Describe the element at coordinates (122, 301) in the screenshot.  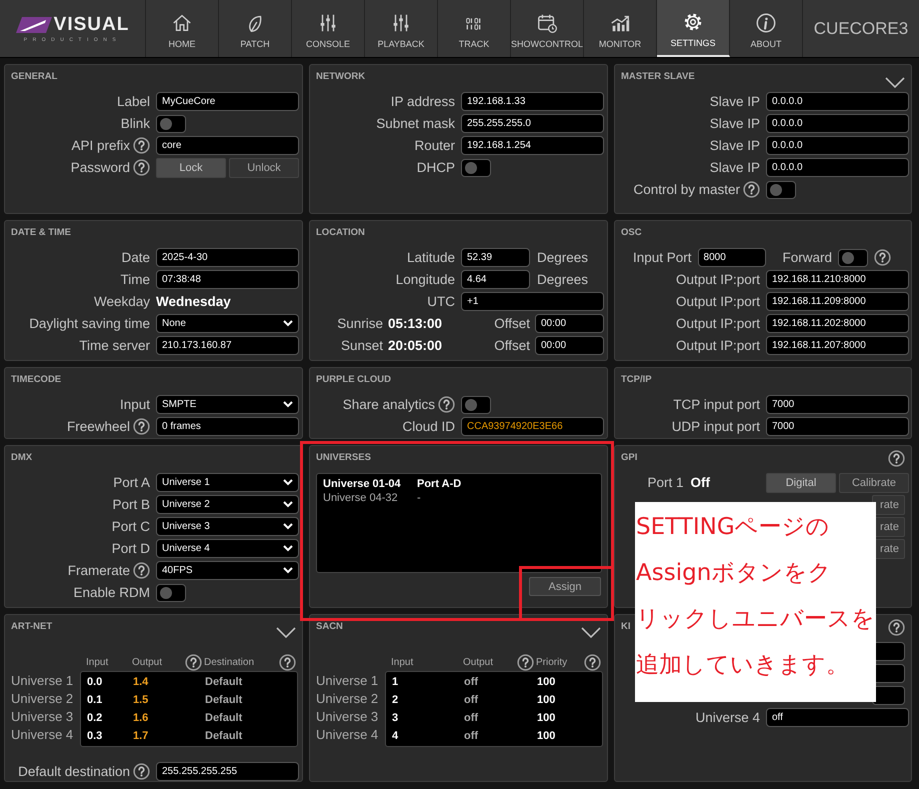
I see `field-label: Weekday` at that location.